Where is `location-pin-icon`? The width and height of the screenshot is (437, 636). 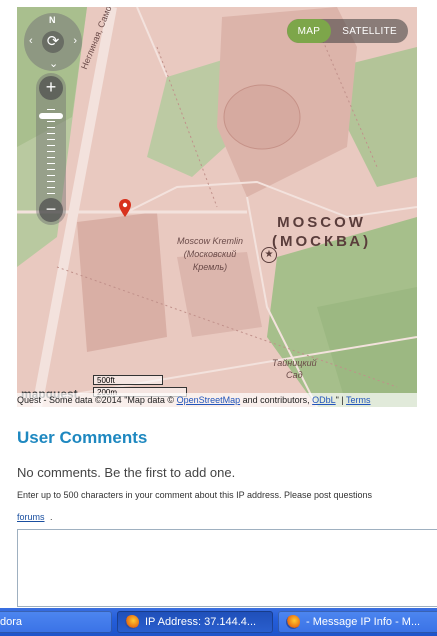
location-pin-icon is located at coordinates (125, 208).